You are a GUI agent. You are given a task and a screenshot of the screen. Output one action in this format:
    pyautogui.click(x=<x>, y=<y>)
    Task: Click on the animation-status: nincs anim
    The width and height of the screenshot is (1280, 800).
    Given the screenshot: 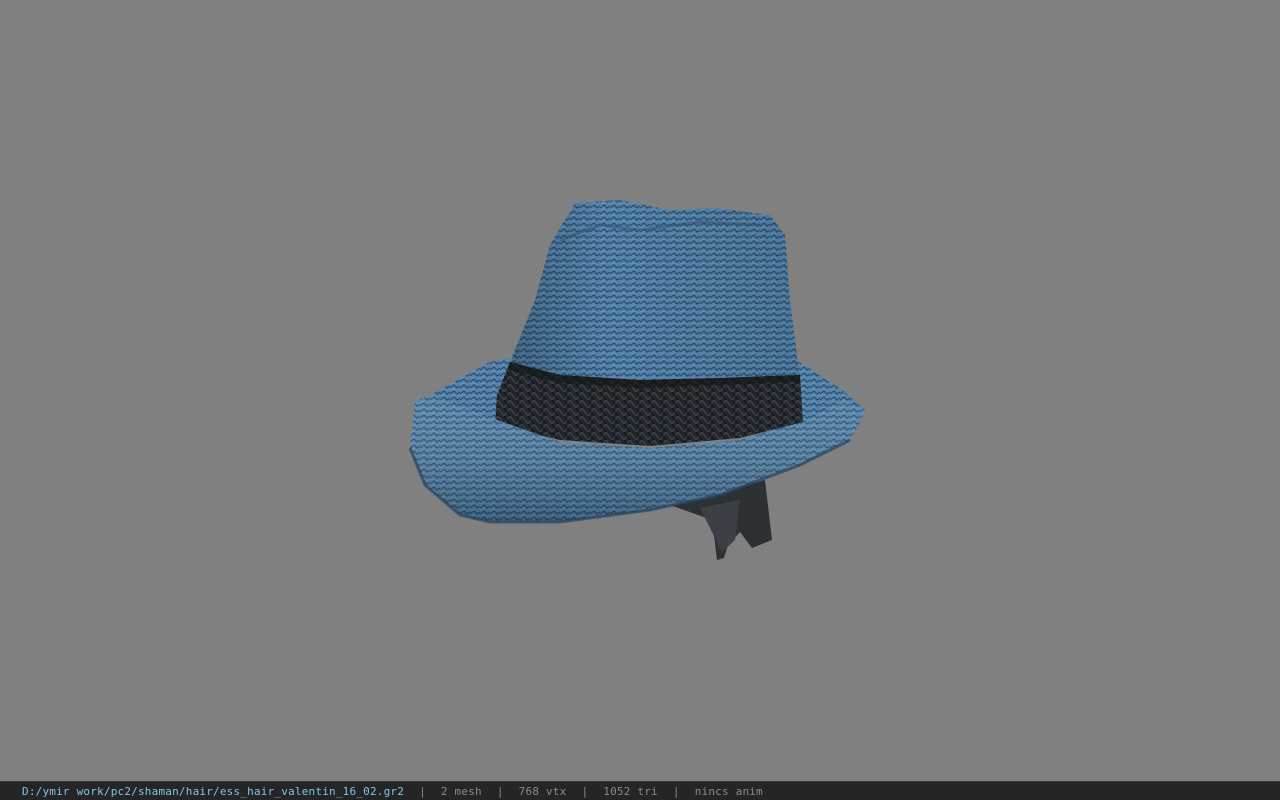 What is the action you would take?
    pyautogui.click(x=728, y=791)
    